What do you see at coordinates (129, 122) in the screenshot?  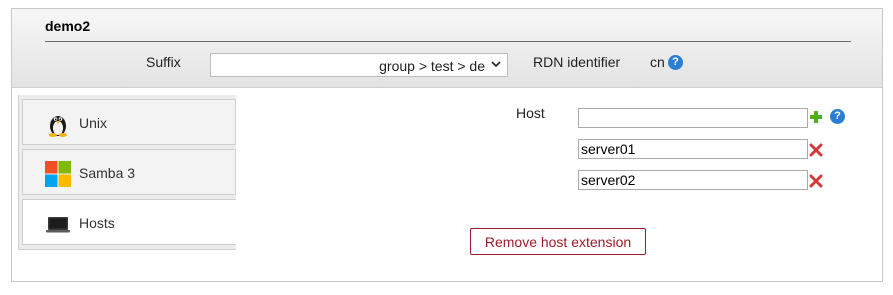 I see `tab-unix: Unix` at bounding box center [129, 122].